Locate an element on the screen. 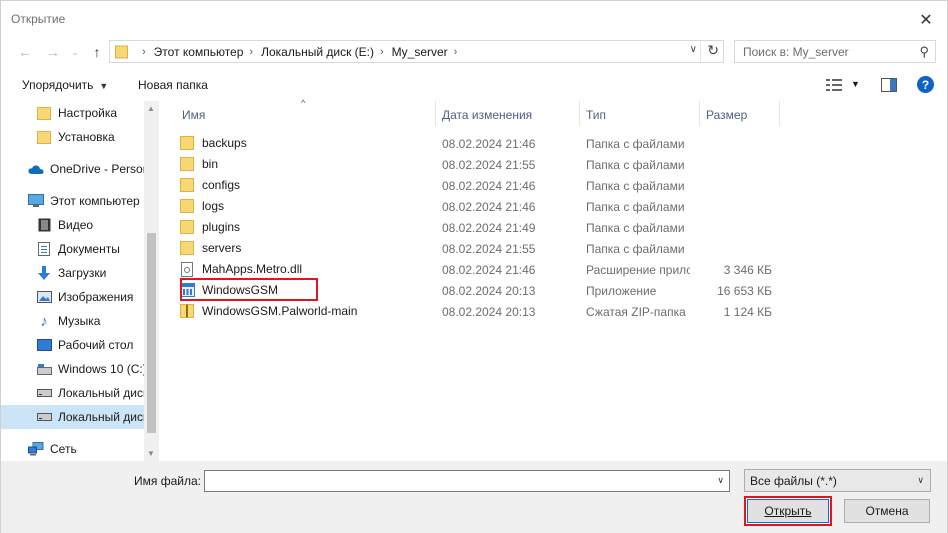  sidebar-item-label: Этот компьютер is located at coordinates (95, 201).